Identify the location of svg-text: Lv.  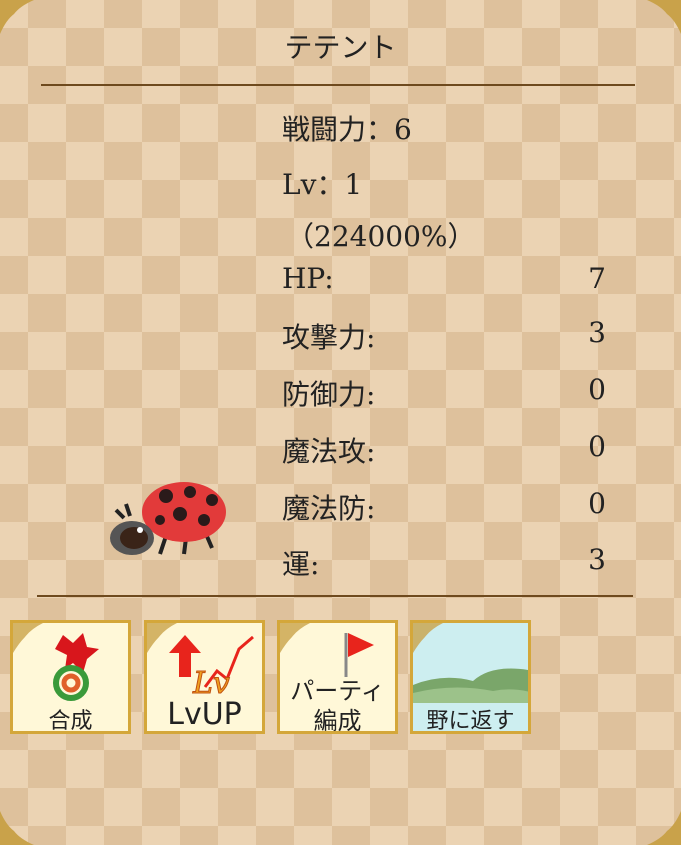
(211, 682).